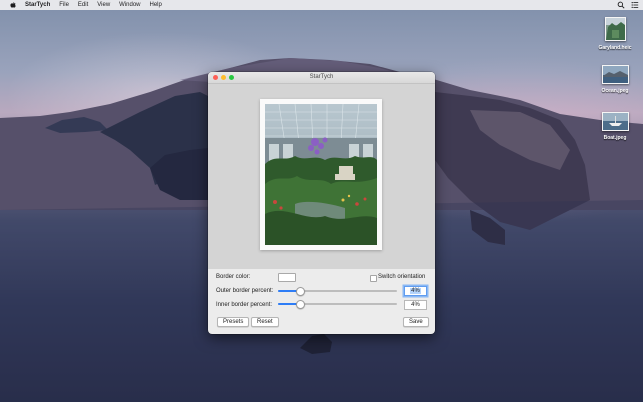  What do you see at coordinates (103, 5) in the screenshot?
I see `menu-view: View` at bounding box center [103, 5].